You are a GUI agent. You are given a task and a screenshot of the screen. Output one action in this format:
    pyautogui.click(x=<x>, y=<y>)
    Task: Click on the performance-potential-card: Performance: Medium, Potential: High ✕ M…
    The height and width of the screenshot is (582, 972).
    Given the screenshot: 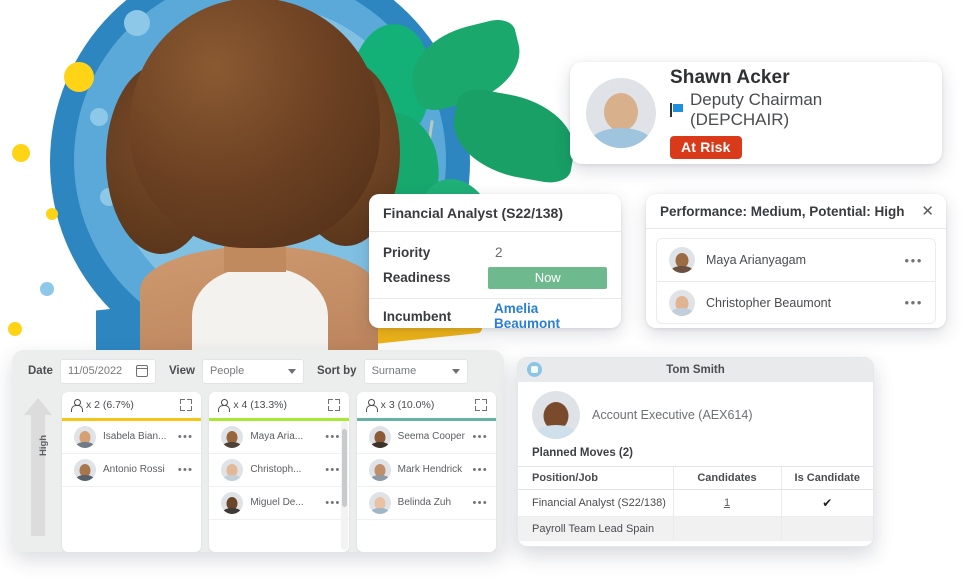 What is the action you would take?
    pyautogui.click(x=796, y=261)
    